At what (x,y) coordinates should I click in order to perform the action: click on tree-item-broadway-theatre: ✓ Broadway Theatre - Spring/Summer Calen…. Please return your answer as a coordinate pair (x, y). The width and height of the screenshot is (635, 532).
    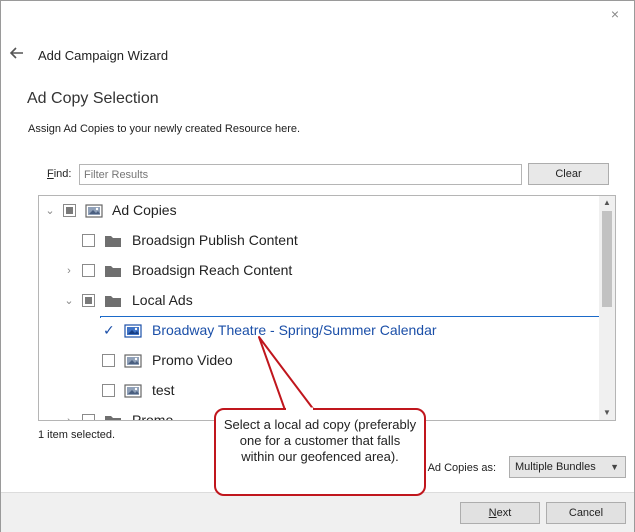
    Looking at the image, I should click on (319, 331).